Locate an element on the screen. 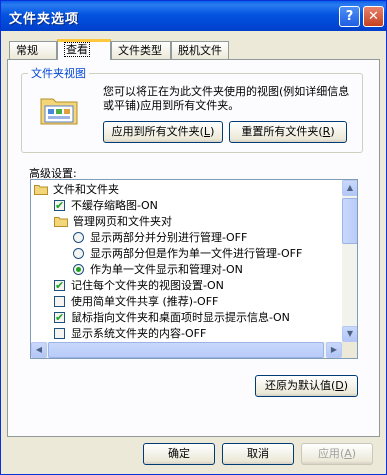 Image resolution: width=387 pixels, height=475 pixels. restore-defaults-button: 还原为默认值(D) is located at coordinates (306, 386).